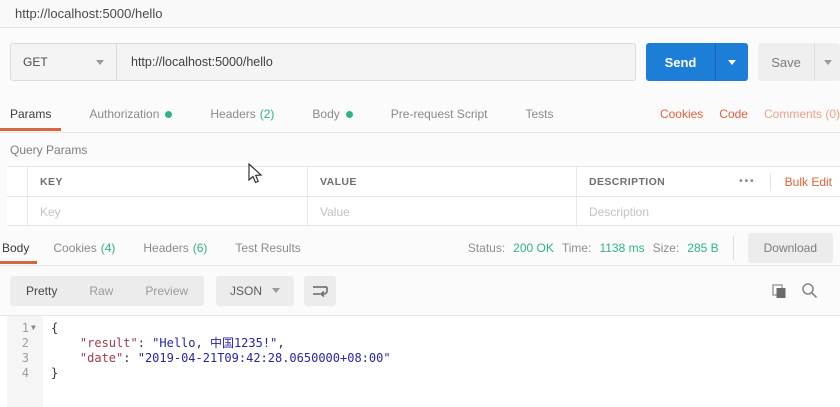 This screenshot has width=840, height=407. I want to click on wrap-lines-button, so click(320, 290).